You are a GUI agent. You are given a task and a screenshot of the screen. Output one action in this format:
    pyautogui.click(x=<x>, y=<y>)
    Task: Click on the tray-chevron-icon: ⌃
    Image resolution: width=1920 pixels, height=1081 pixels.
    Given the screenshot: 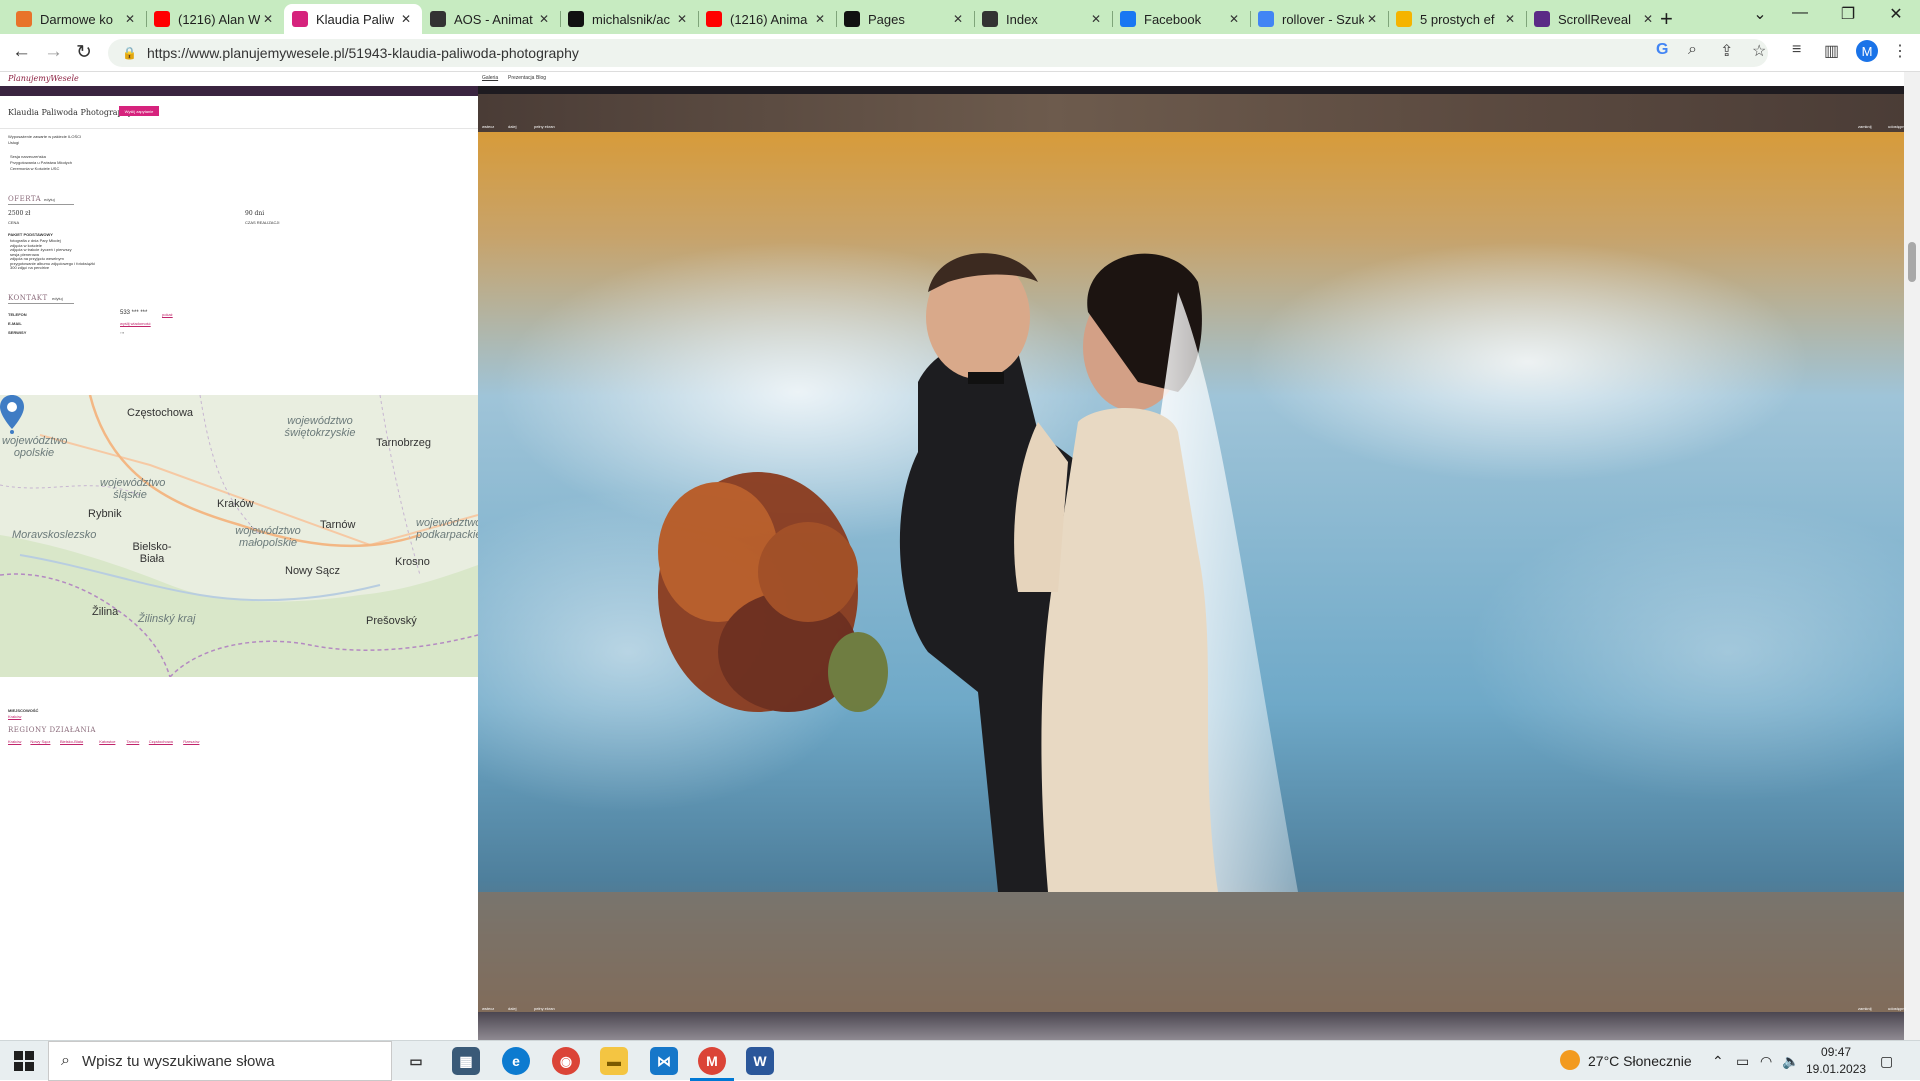 What is the action you would take?
    pyautogui.click(x=1718, y=1061)
    